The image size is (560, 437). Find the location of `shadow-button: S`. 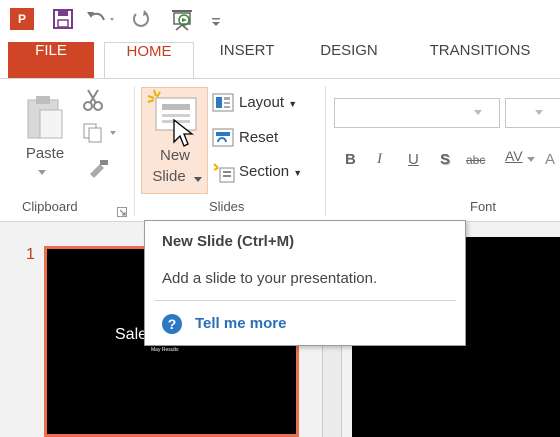

shadow-button: S is located at coordinates (445, 159).